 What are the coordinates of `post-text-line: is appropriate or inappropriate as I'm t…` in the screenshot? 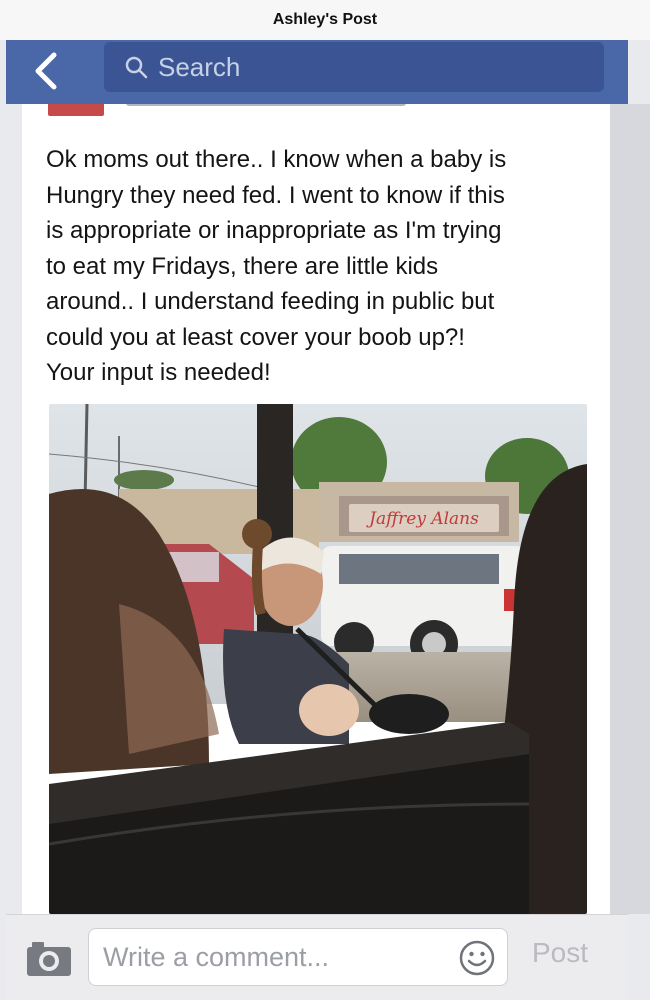 It's located at (274, 230).